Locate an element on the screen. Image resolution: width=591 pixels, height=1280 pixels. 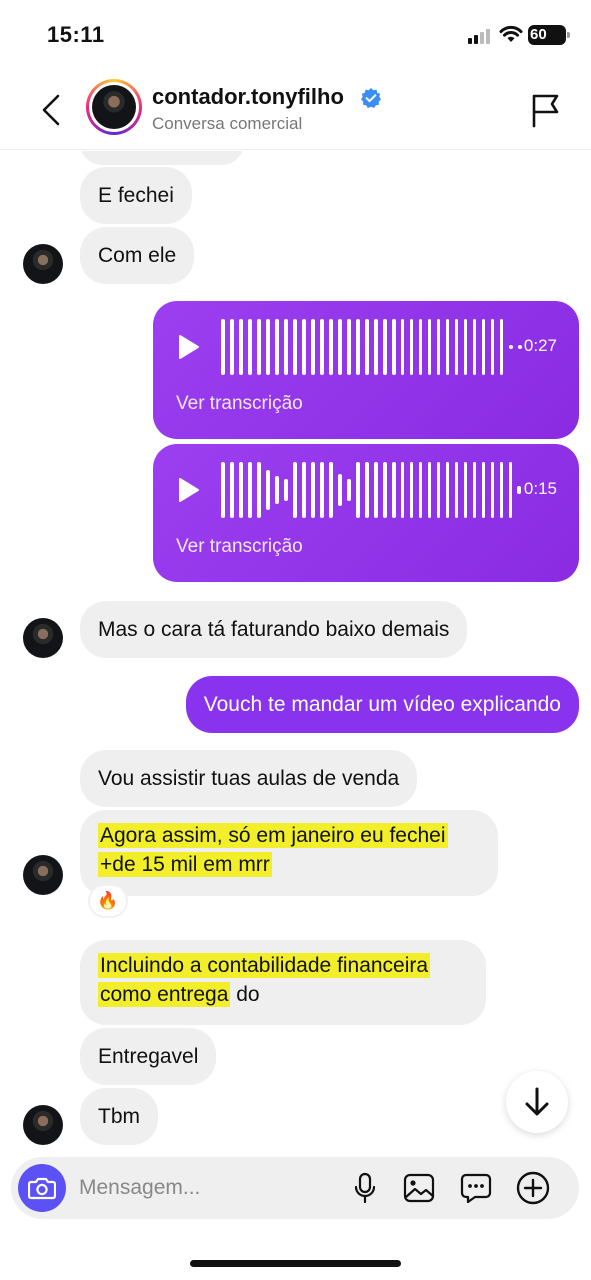
audio-duration: 0:15 is located at coordinates (540, 488).